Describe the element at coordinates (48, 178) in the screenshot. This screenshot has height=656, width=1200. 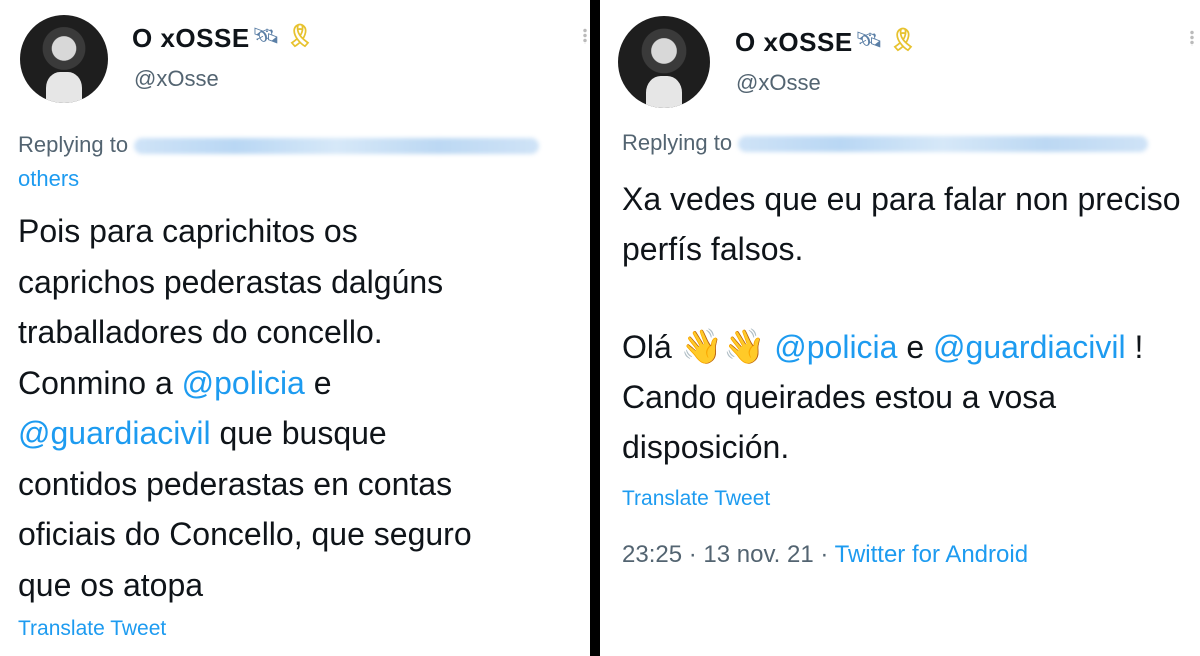
I see `others-link: others` at that location.